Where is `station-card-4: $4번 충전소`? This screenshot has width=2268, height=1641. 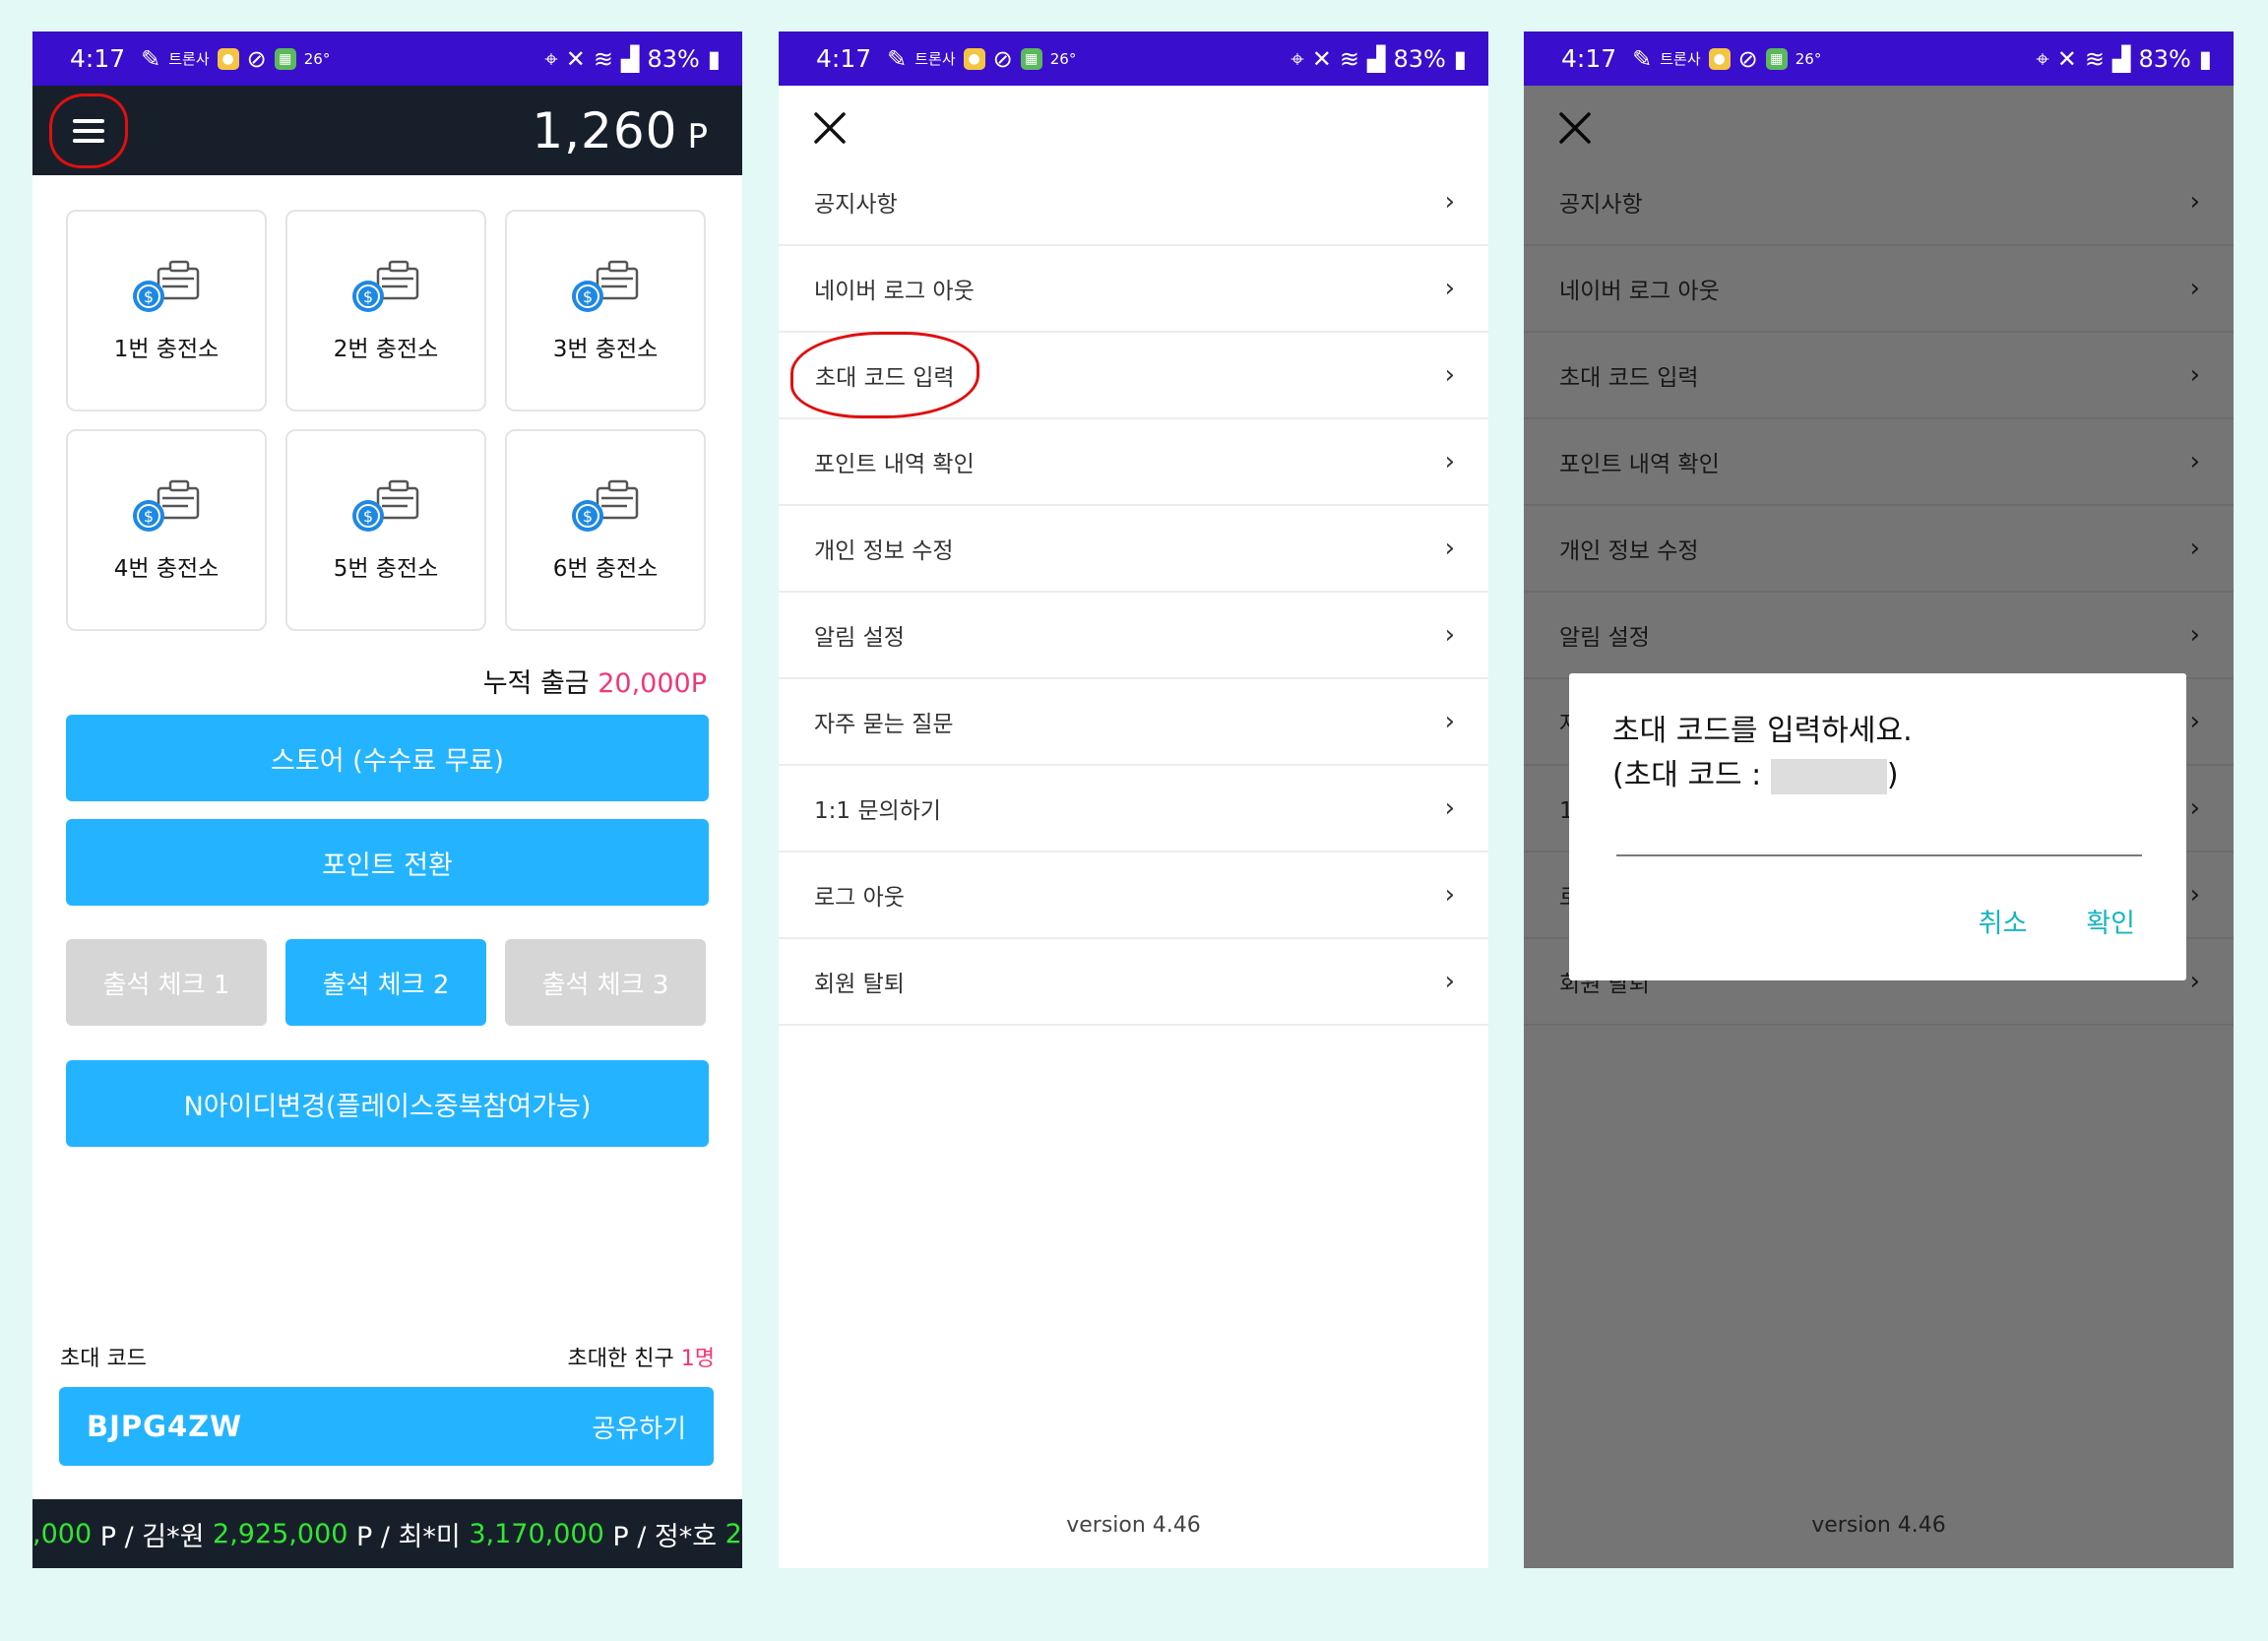
station-card-4: $4번 충전소 is located at coordinates (166, 530).